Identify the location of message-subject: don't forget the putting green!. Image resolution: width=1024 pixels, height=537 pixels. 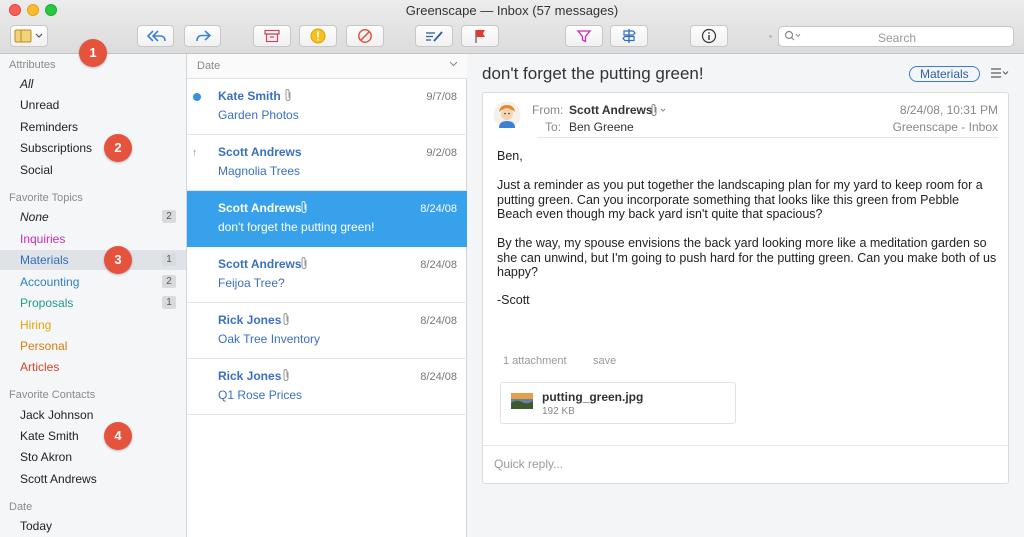
(296, 227).